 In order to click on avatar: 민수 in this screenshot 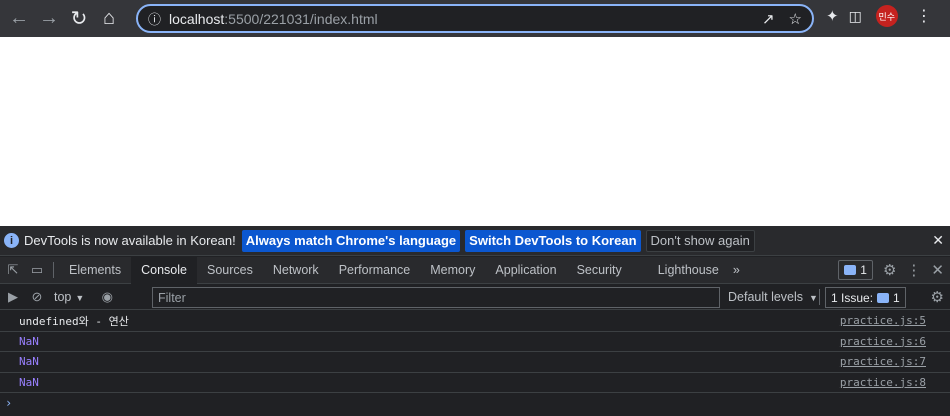, I will do `click(886, 16)`.